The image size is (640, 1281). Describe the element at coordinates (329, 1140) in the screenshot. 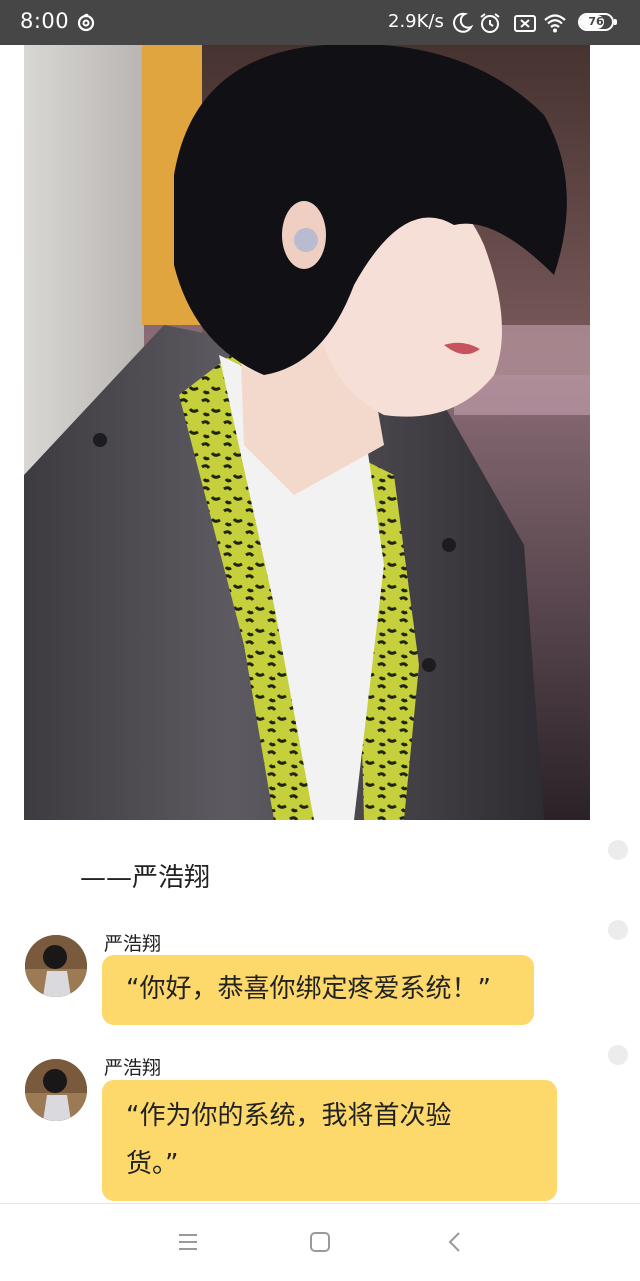

I see `message-bubble: “作为你的系统，我将首次验 货。”` at that location.